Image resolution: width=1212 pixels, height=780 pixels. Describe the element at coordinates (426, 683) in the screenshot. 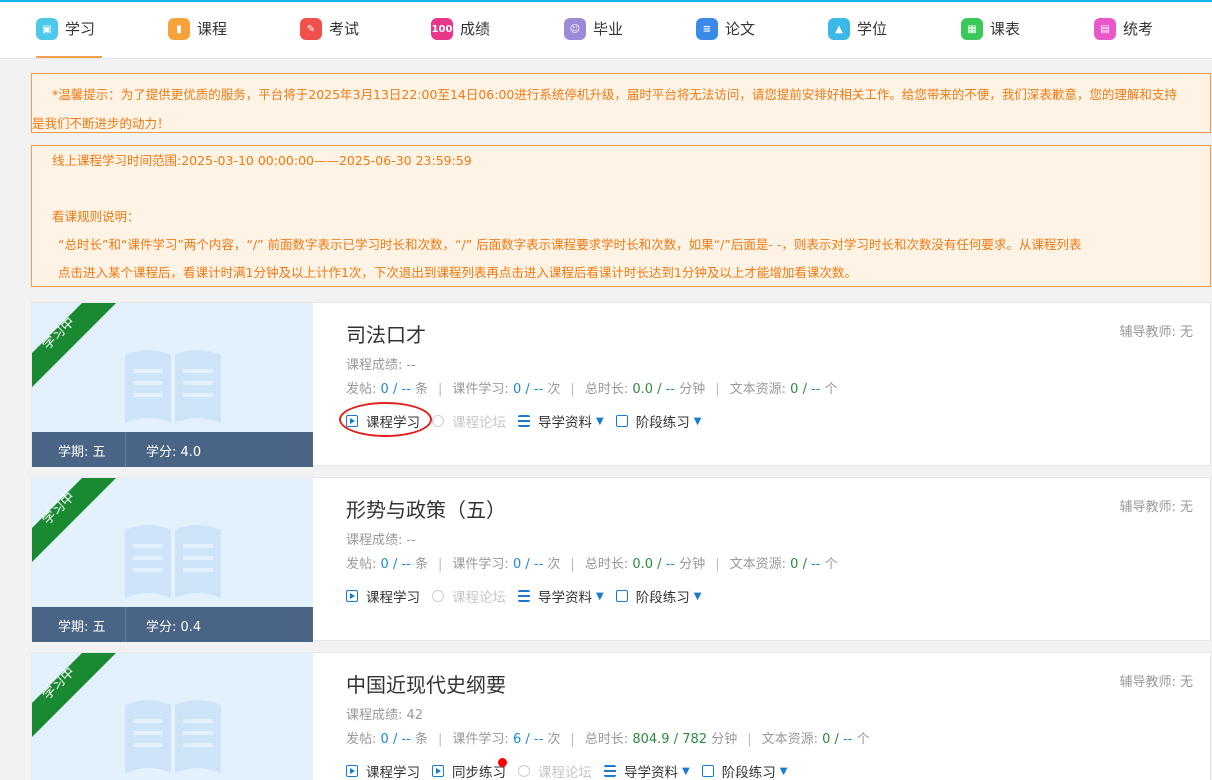

I see `course-title: 中国近现代史纲要` at that location.